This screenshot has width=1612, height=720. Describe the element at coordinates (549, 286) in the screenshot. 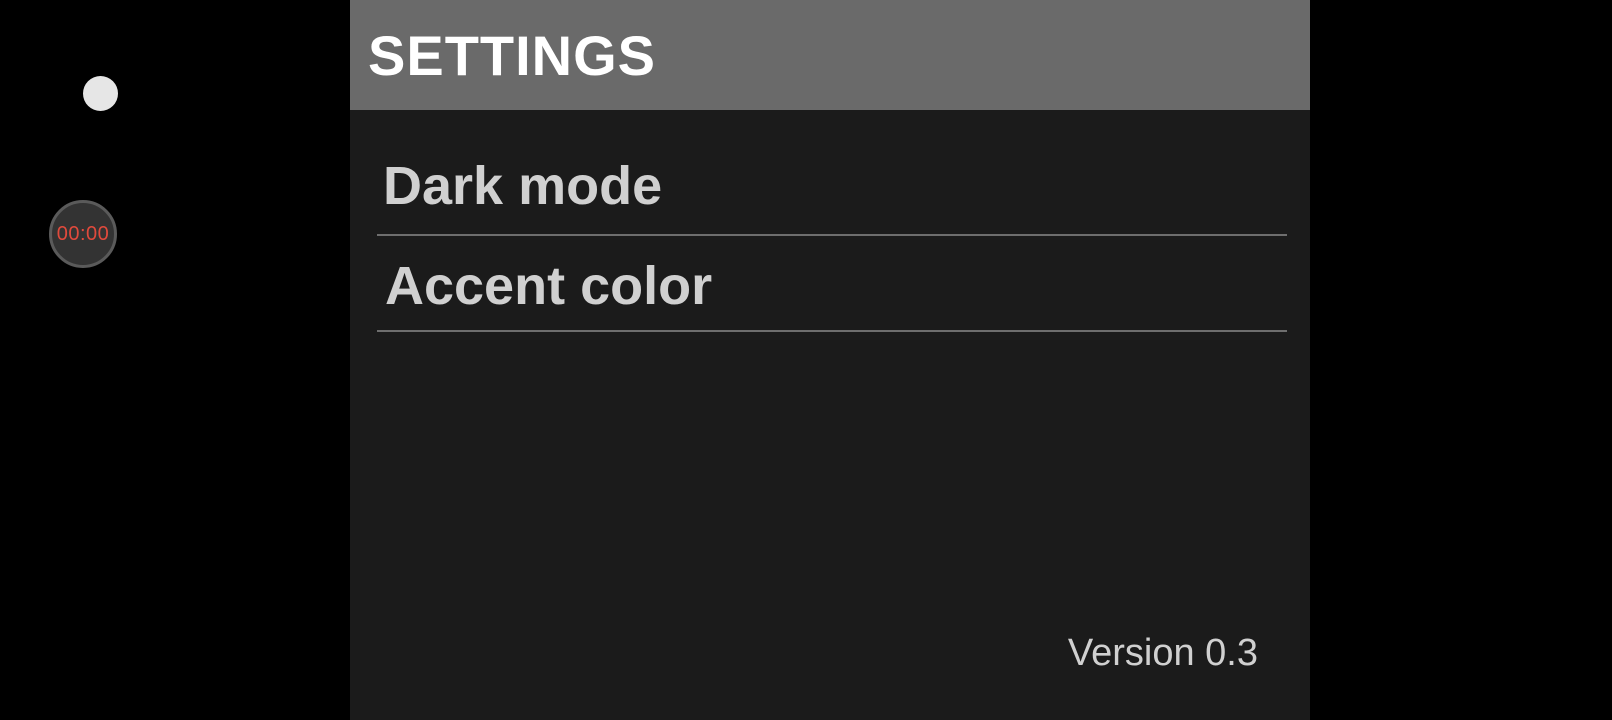

I see `settings-item-label: Accent color` at that location.